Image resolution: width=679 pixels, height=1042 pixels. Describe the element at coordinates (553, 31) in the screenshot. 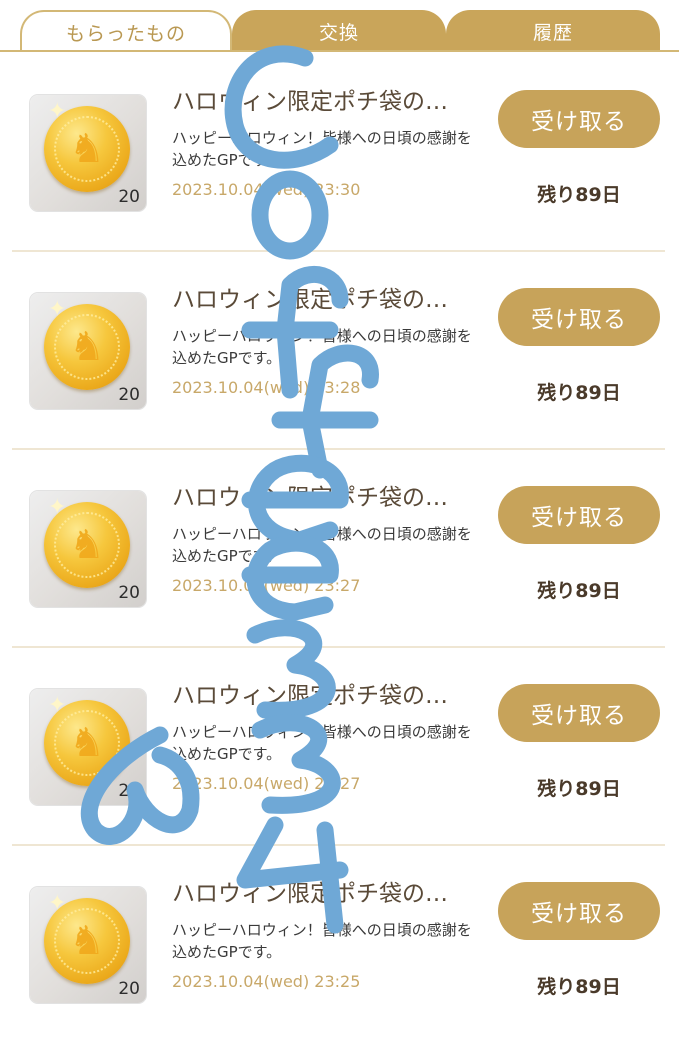

I see `tab-history: 履歴` at that location.